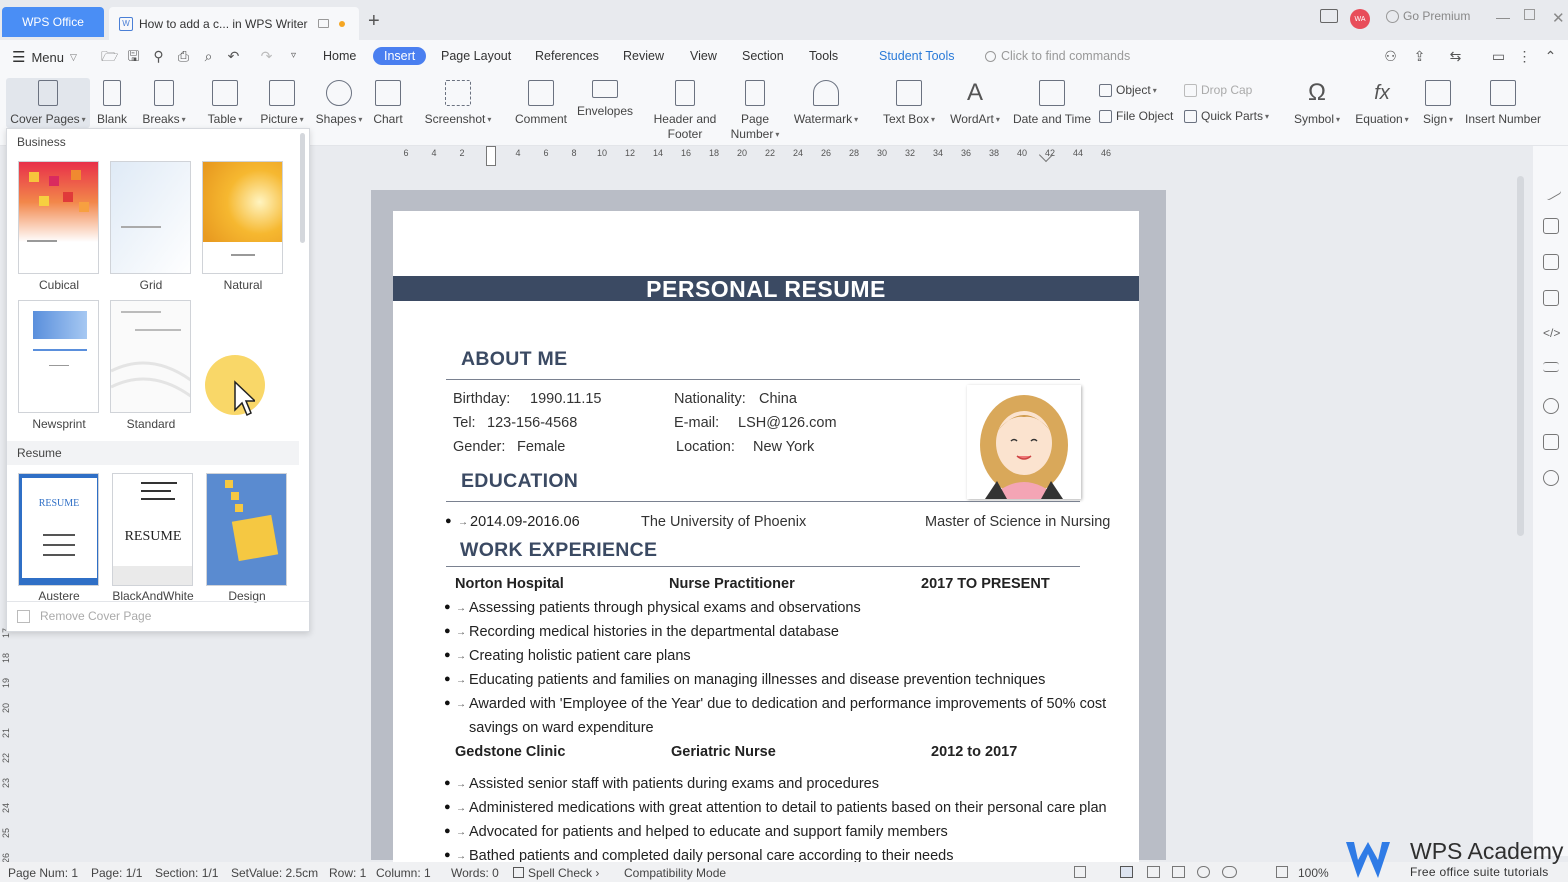  What do you see at coordinates (1551, 406) in the screenshot?
I see `history-icon` at bounding box center [1551, 406].